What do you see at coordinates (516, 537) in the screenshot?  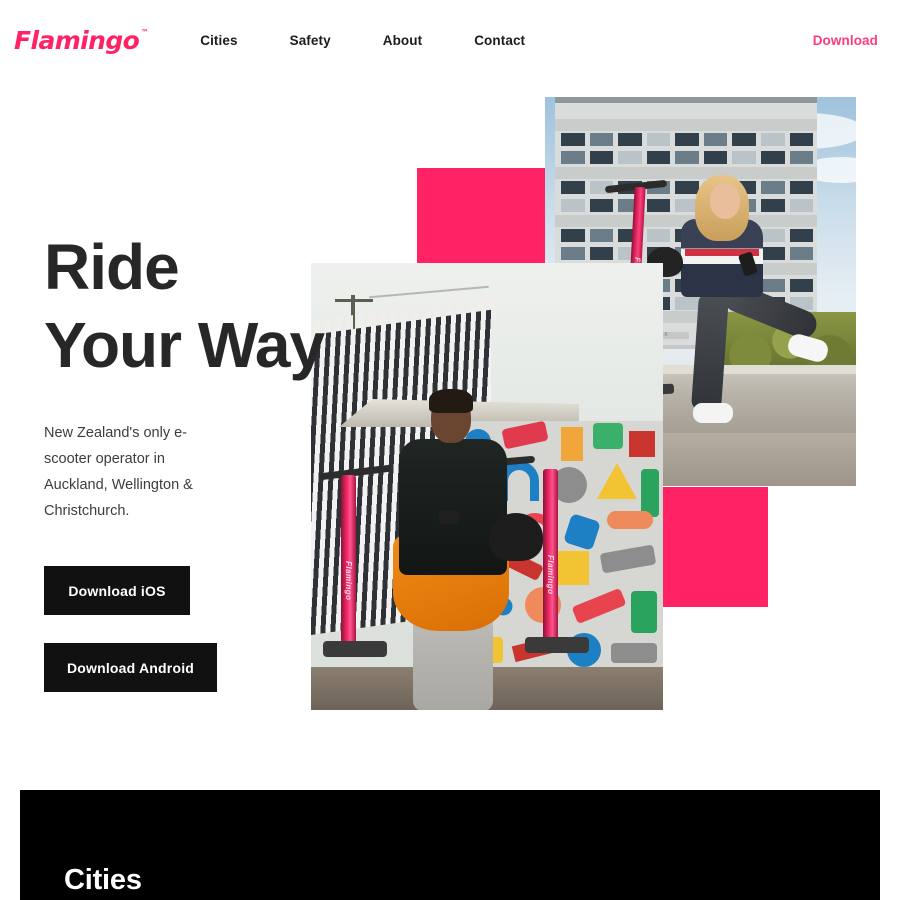 I see `held-helmet` at bounding box center [516, 537].